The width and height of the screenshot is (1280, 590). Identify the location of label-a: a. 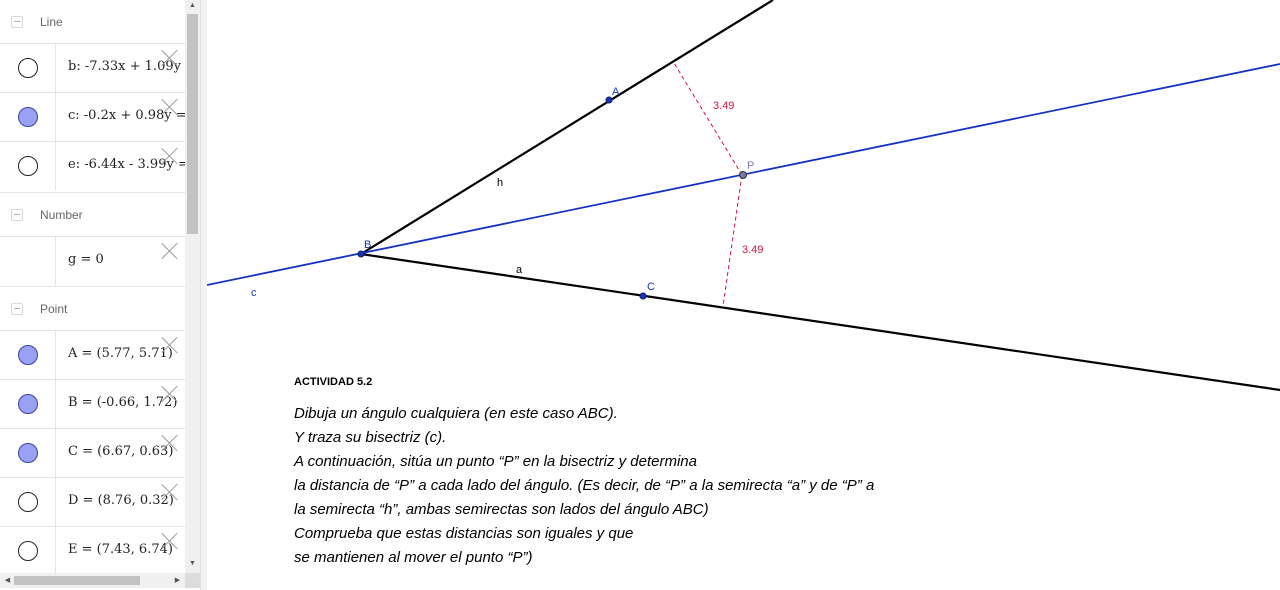
(519, 270).